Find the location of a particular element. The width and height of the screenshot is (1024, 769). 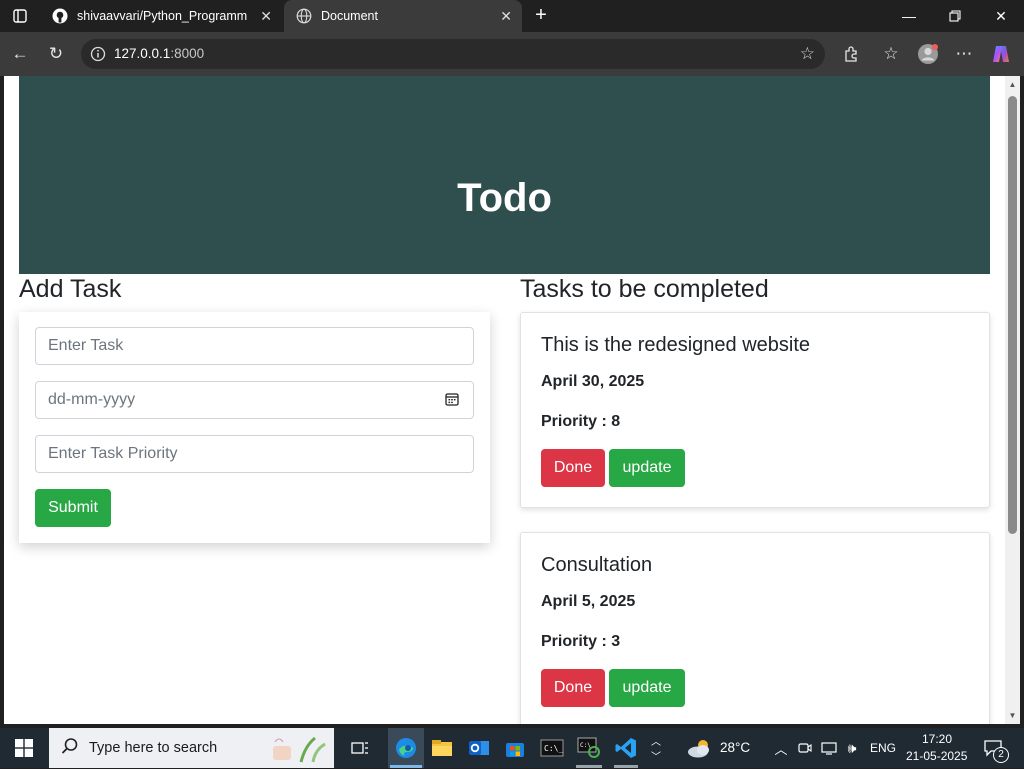

vscode-icon is located at coordinates (626, 748).